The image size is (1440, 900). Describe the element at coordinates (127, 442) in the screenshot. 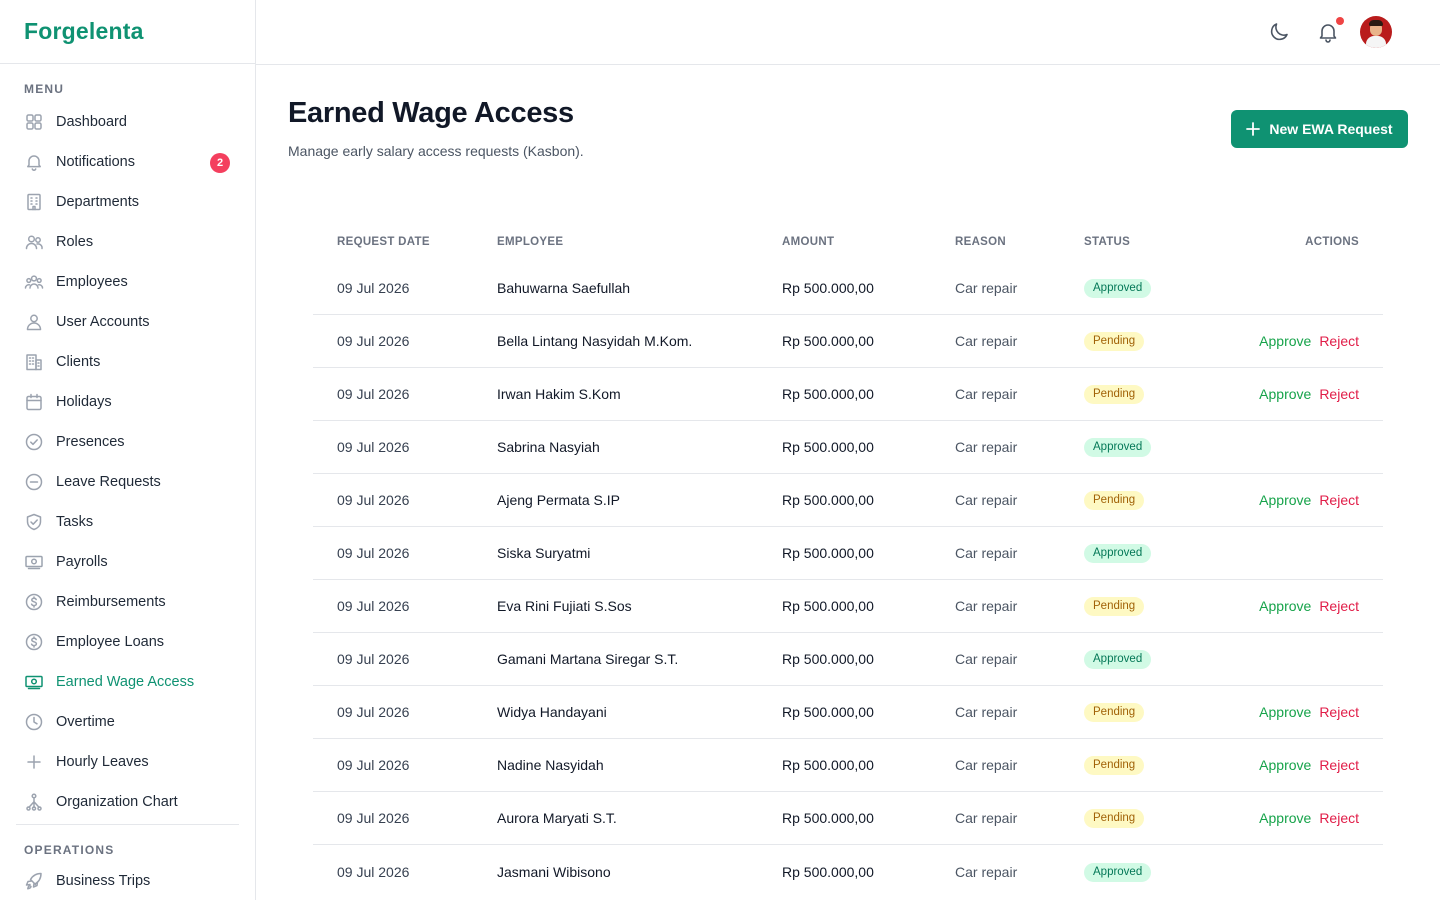

I see `sidebar-item-presences: Presences` at that location.